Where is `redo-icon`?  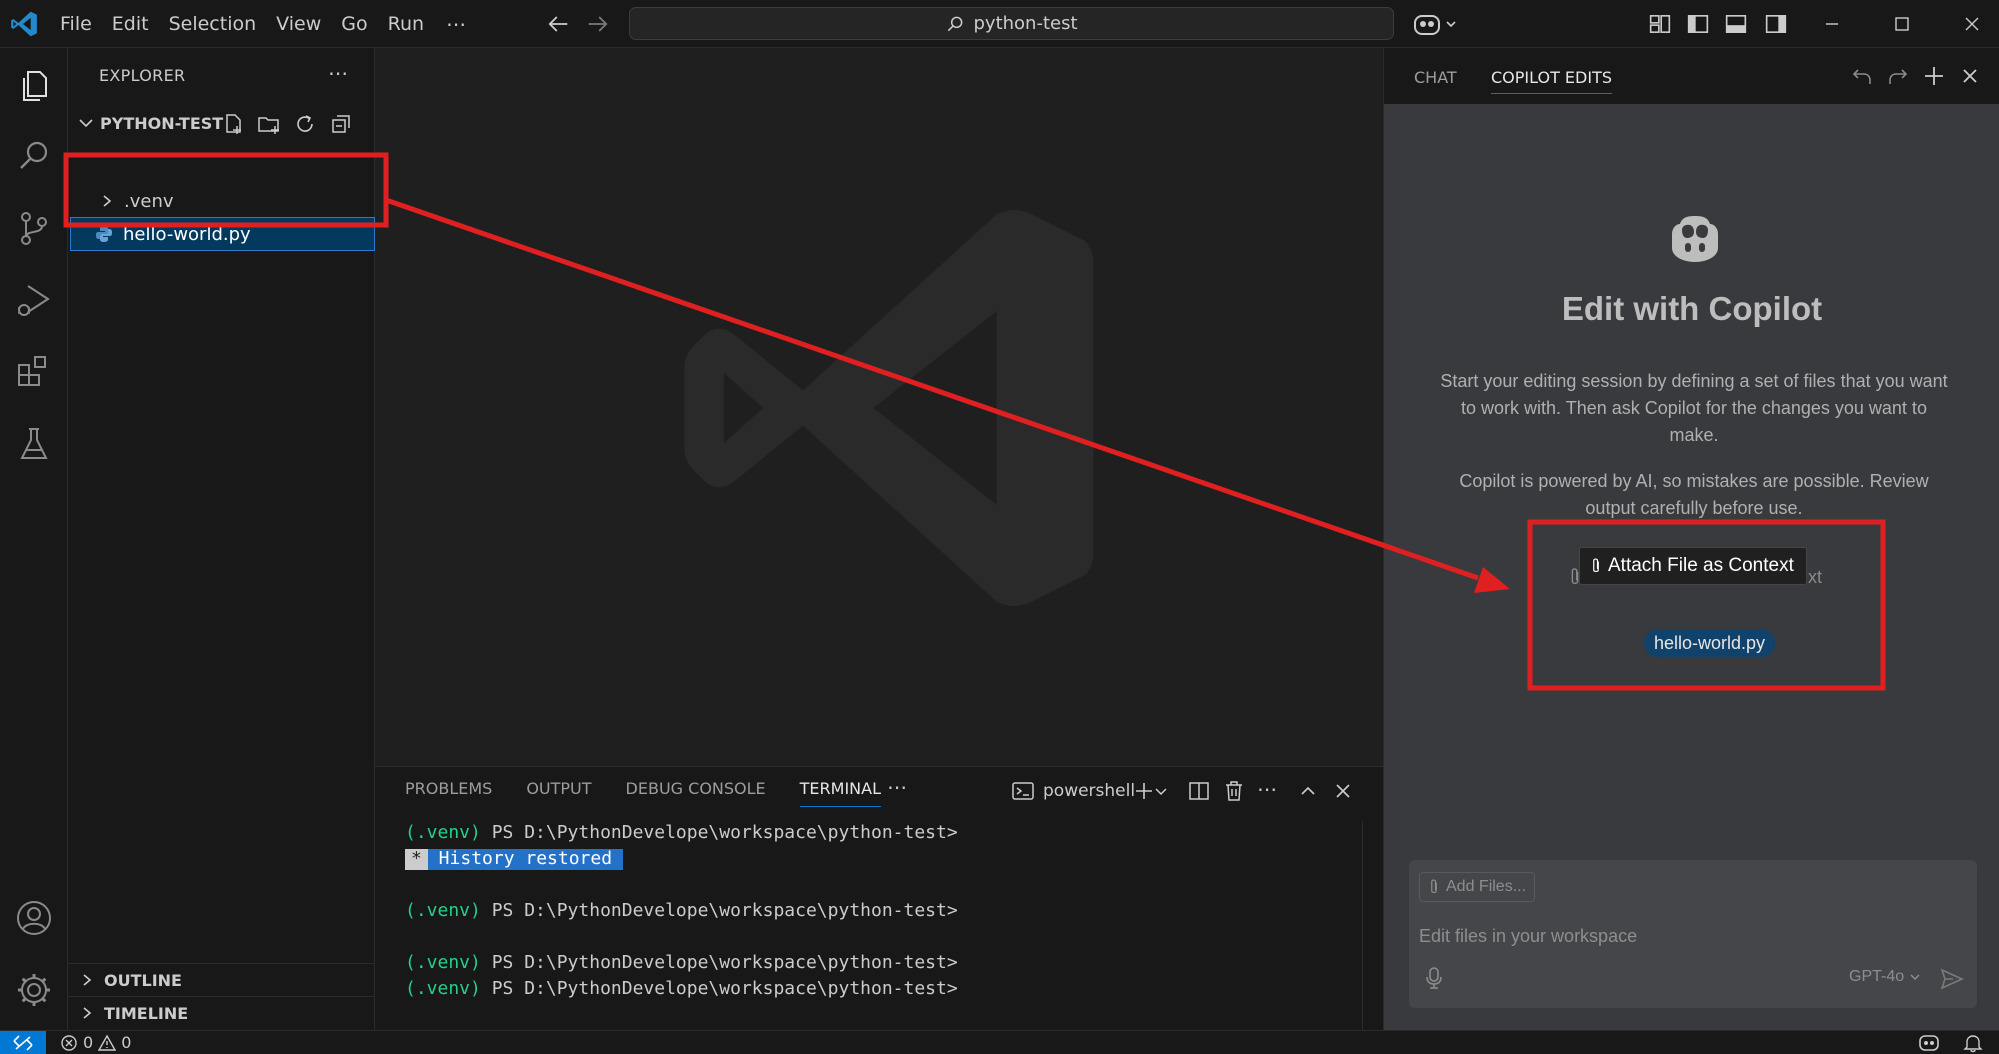
redo-icon is located at coordinates (1898, 76).